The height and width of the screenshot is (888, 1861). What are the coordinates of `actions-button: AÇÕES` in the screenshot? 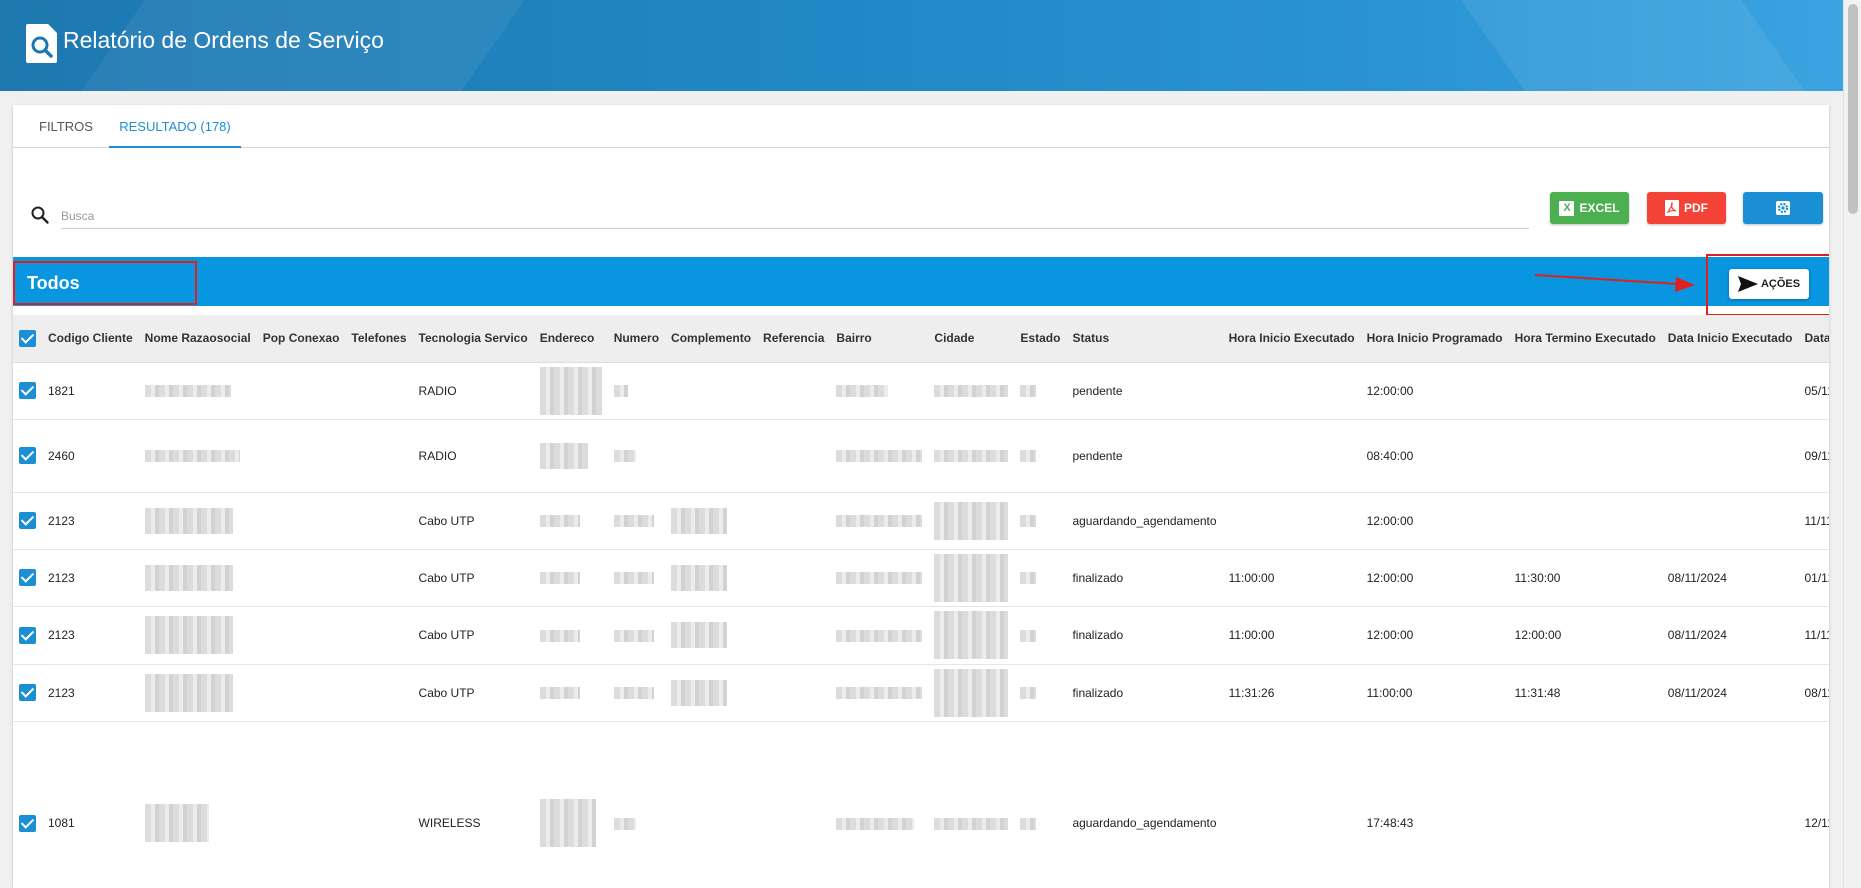 It's located at (1769, 284).